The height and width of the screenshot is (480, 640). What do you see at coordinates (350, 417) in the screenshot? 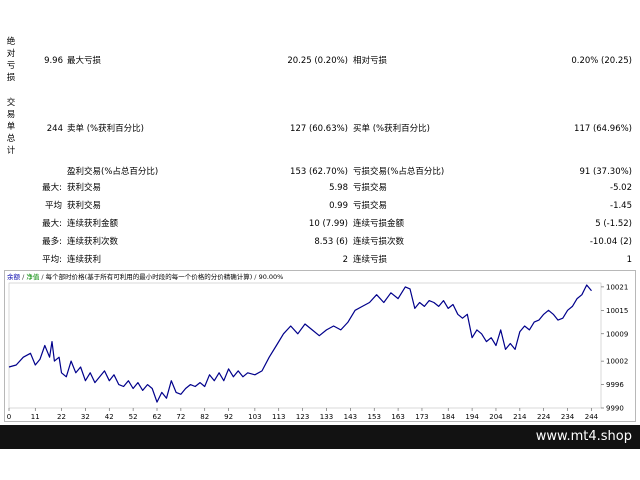
I see `x-tick-label: 143` at bounding box center [350, 417].